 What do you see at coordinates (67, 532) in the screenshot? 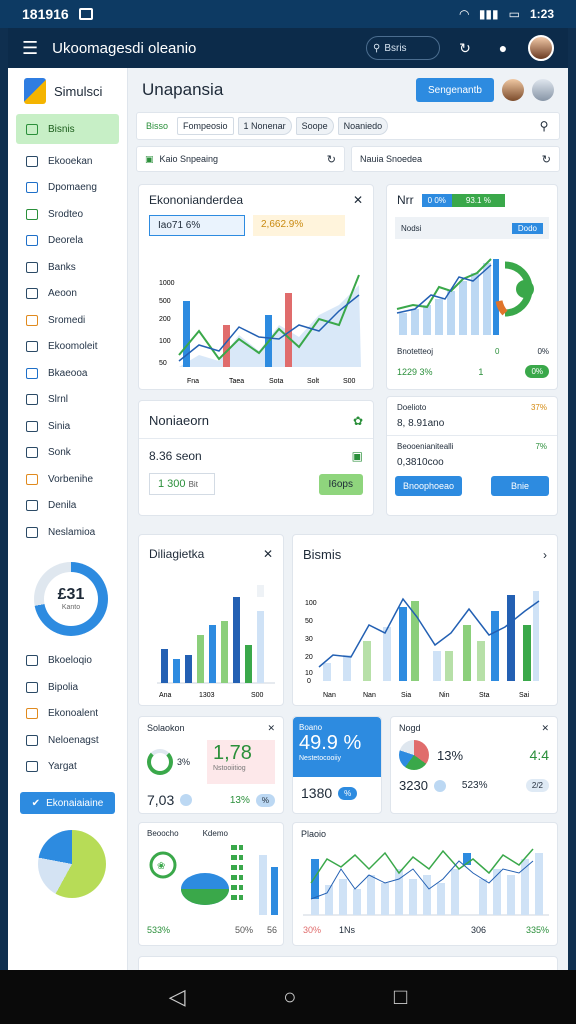
I see `sidebar-item: Neslamioa` at bounding box center [67, 532].